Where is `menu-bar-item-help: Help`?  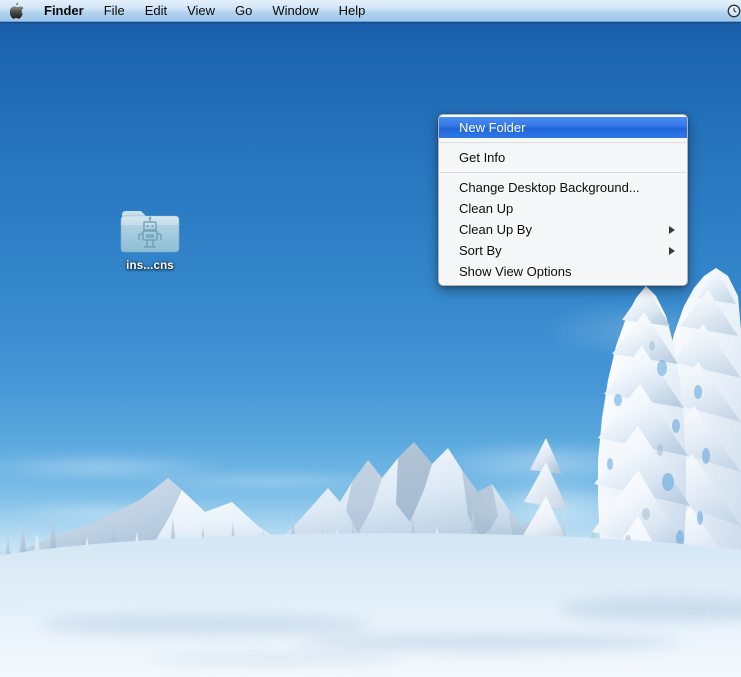 menu-bar-item-help: Help is located at coordinates (352, 11).